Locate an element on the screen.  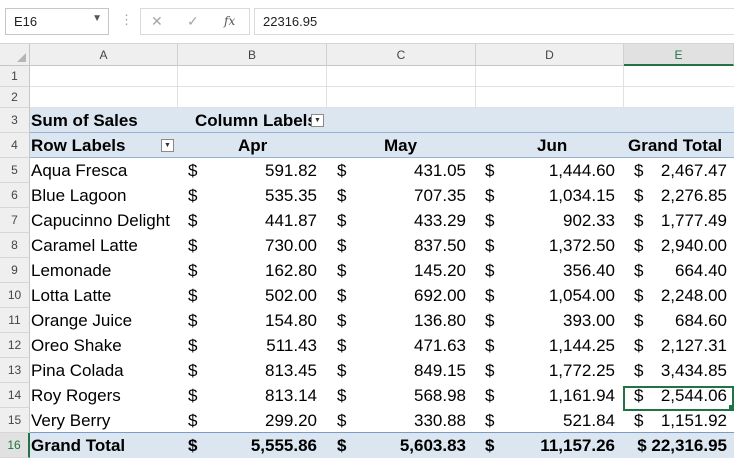
name-box: E16 ▼ is located at coordinates (57, 21).